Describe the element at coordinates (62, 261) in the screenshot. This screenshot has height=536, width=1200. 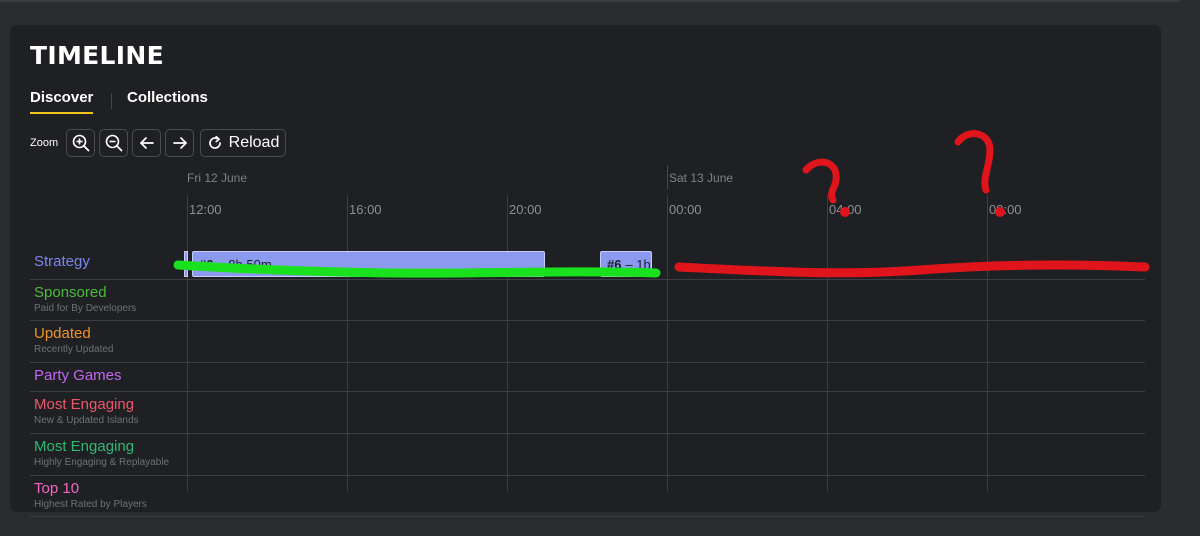
I see `row-label: Strategy` at that location.